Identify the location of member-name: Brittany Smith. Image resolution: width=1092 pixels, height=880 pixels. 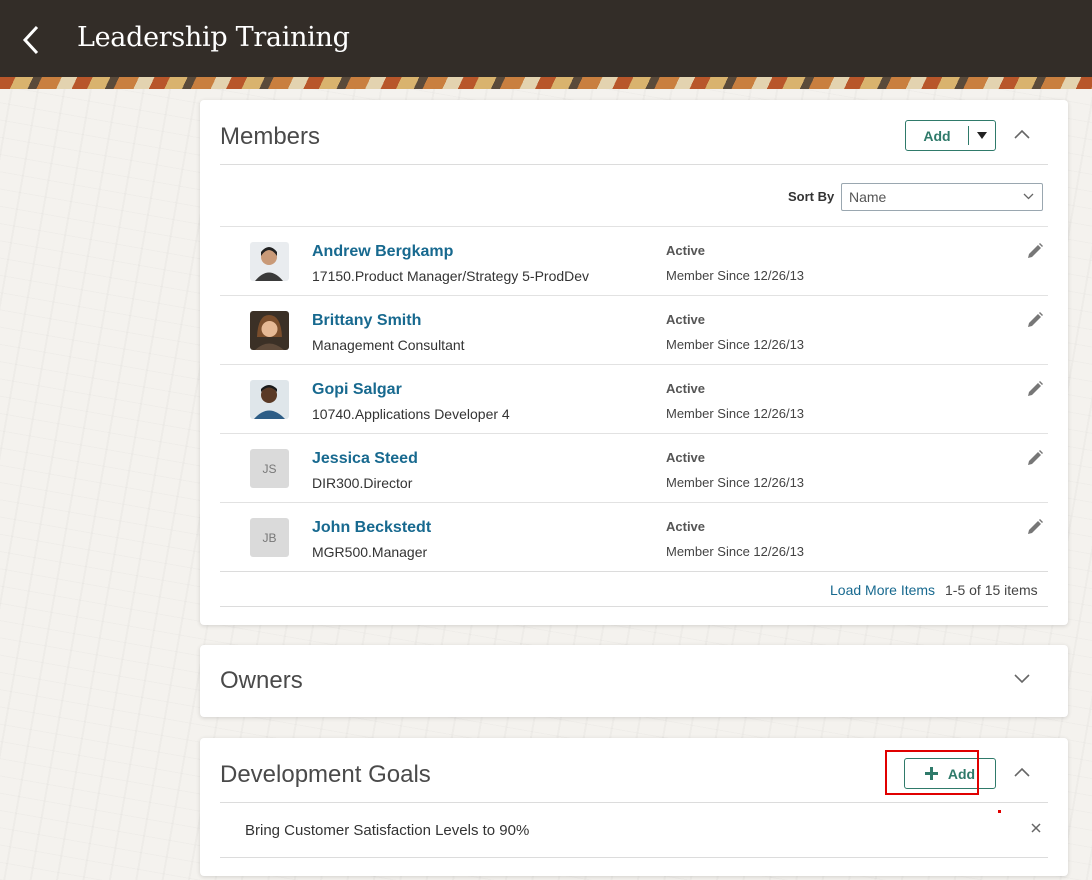
(366, 321).